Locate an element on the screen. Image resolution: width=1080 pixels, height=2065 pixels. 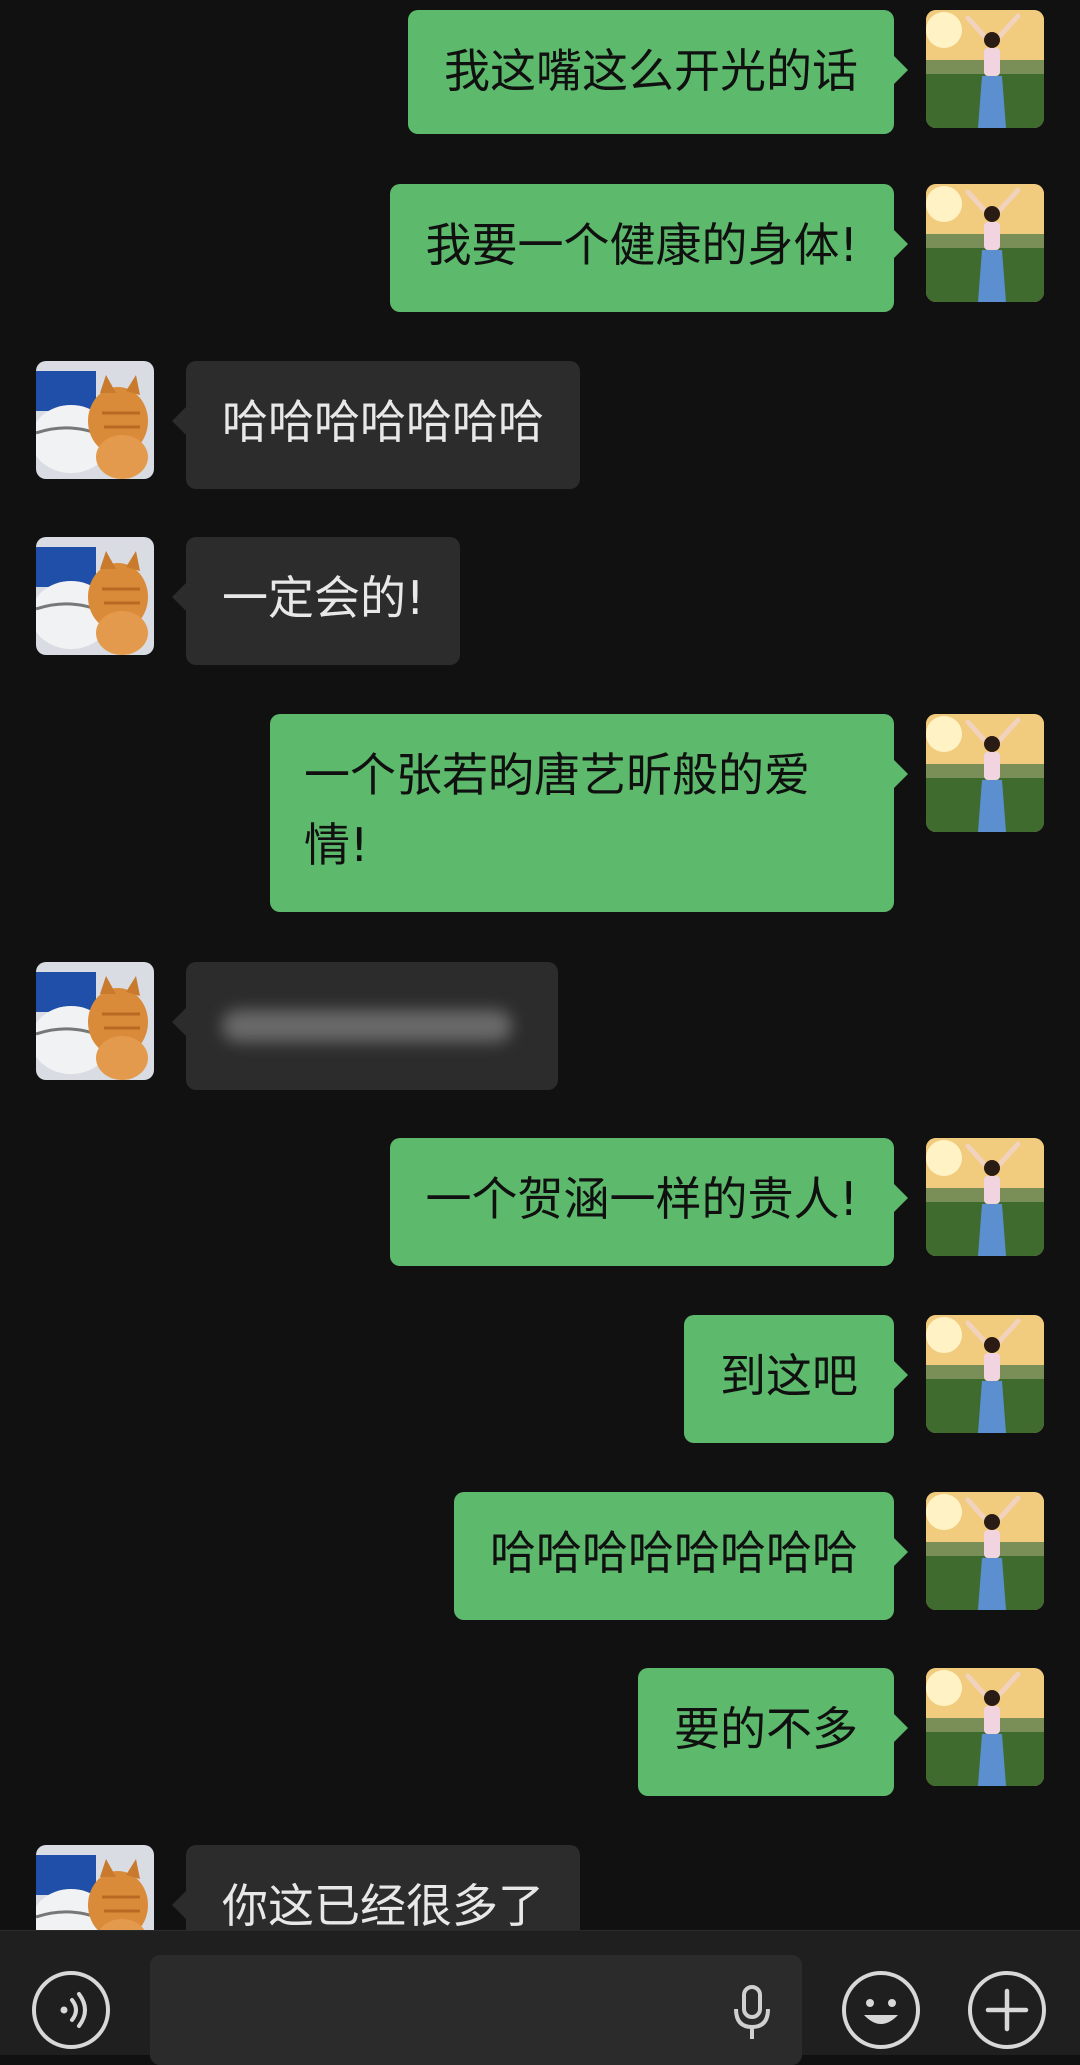
chat-input-bar is located at coordinates (540, 1997).